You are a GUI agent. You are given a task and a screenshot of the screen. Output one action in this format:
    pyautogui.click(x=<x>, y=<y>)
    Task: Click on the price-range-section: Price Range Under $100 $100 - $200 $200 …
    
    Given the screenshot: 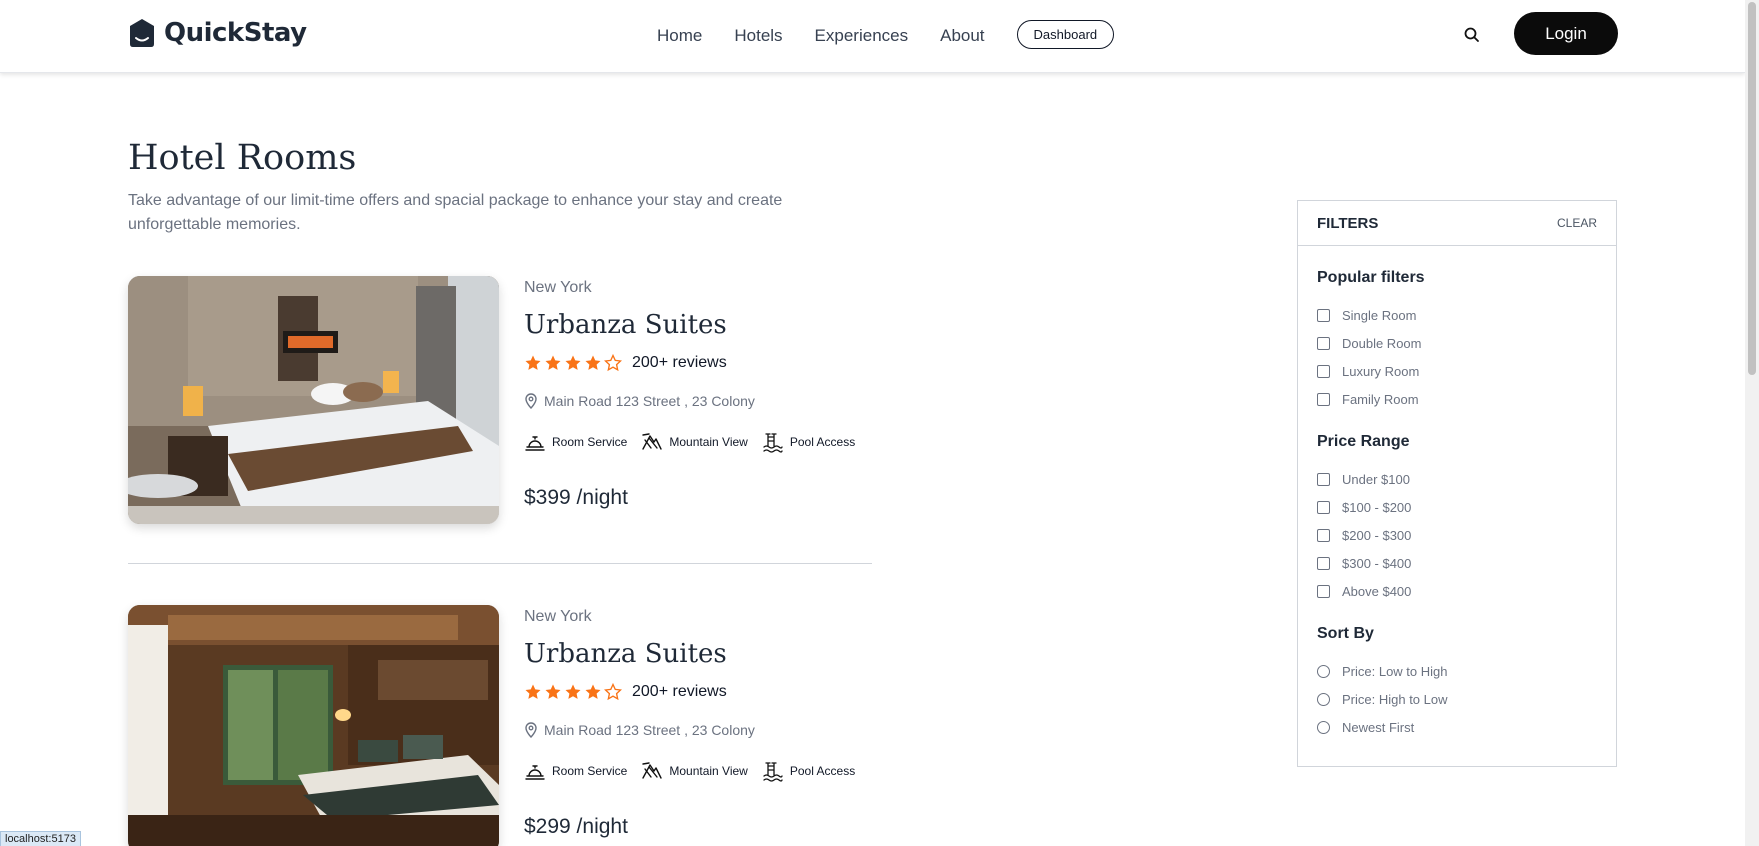 What is the action you would take?
    pyautogui.click(x=1364, y=519)
    